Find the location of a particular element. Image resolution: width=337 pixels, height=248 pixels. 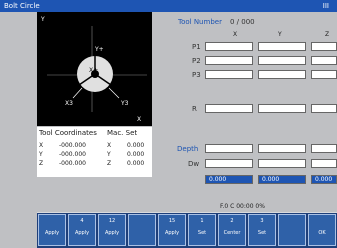

softkey-ok: OK is located at coordinates (322, 230).